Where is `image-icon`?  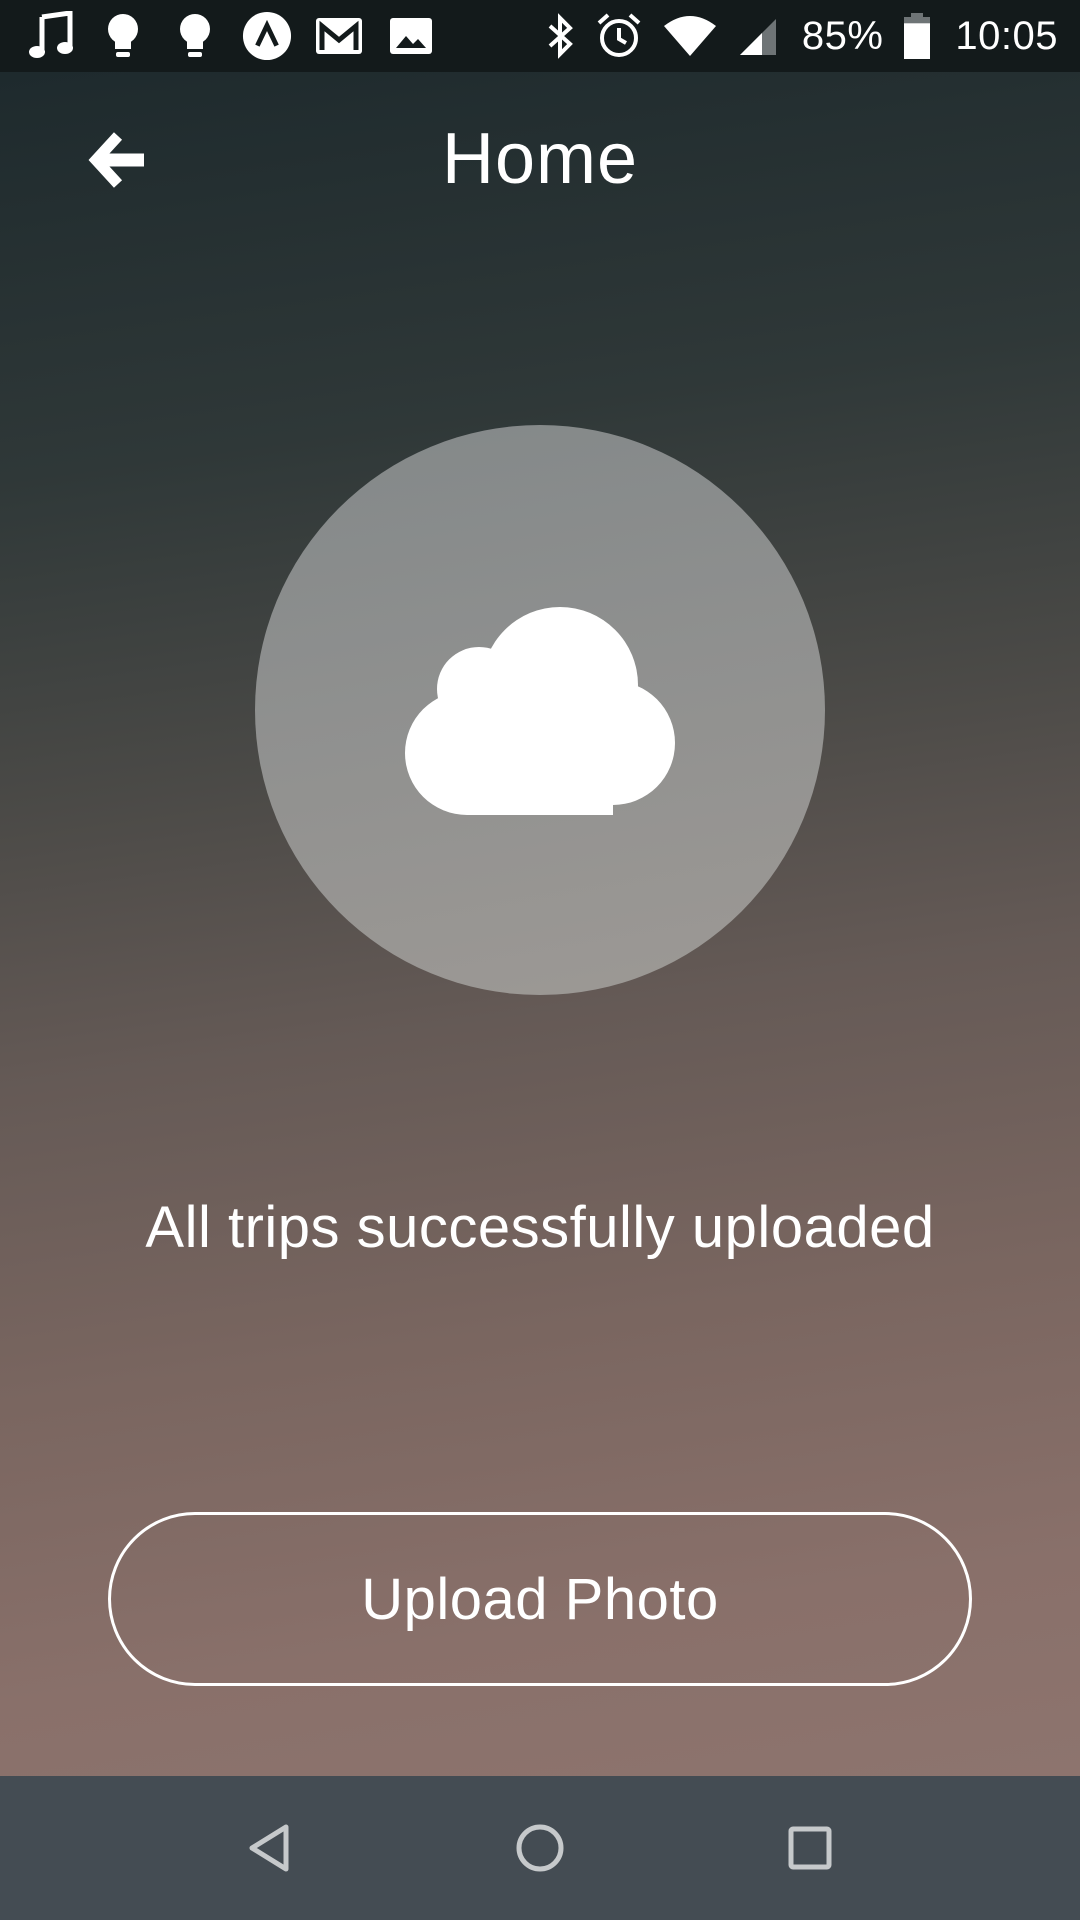 image-icon is located at coordinates (411, 36).